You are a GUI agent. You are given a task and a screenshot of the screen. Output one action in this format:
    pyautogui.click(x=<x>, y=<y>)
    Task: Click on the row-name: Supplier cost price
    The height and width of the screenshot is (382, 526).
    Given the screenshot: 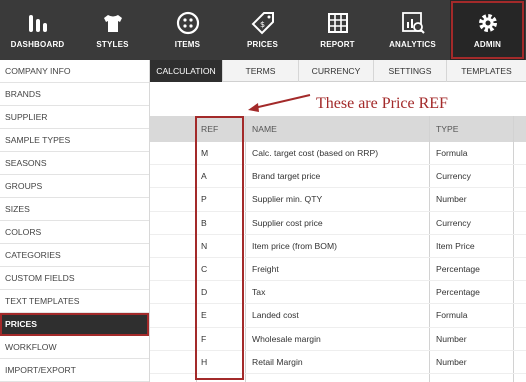 What is the action you would take?
    pyautogui.click(x=337, y=222)
    